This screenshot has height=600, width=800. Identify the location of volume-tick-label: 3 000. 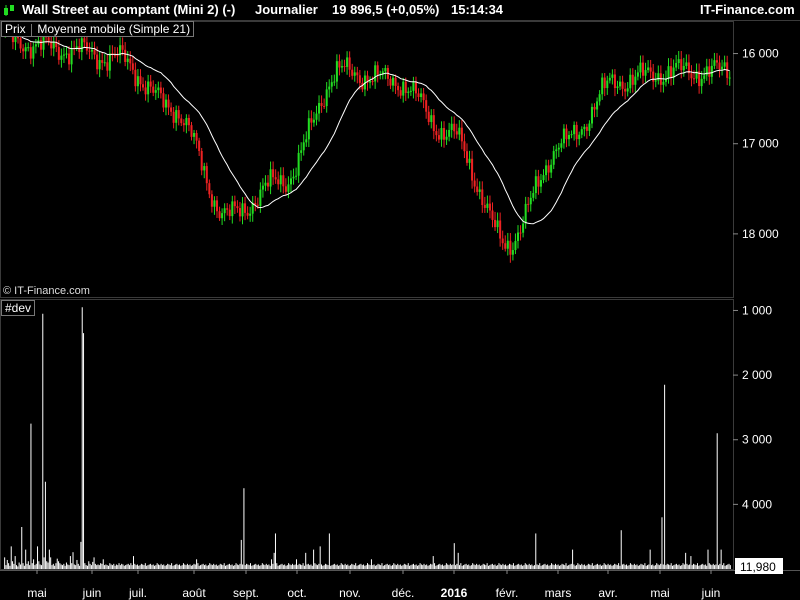
(757, 440).